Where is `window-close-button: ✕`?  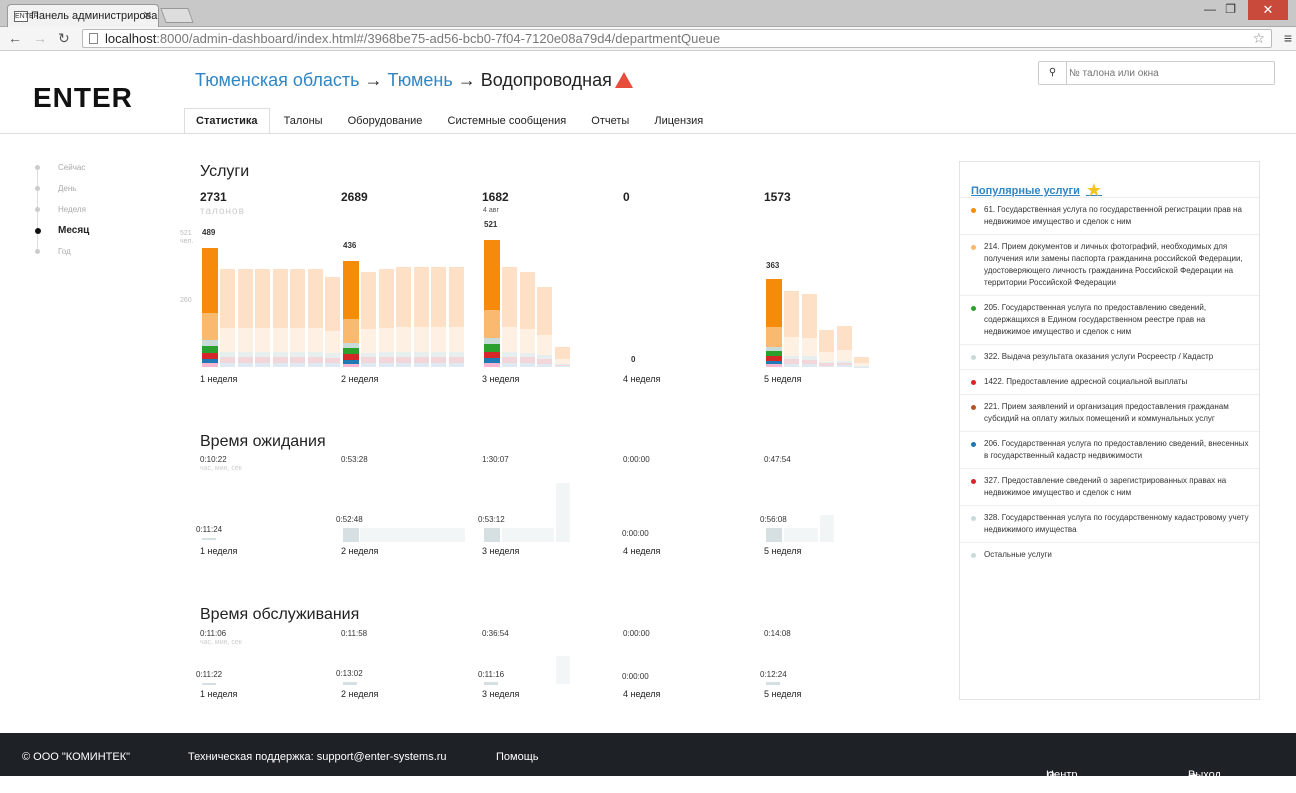 window-close-button: ✕ is located at coordinates (1268, 10).